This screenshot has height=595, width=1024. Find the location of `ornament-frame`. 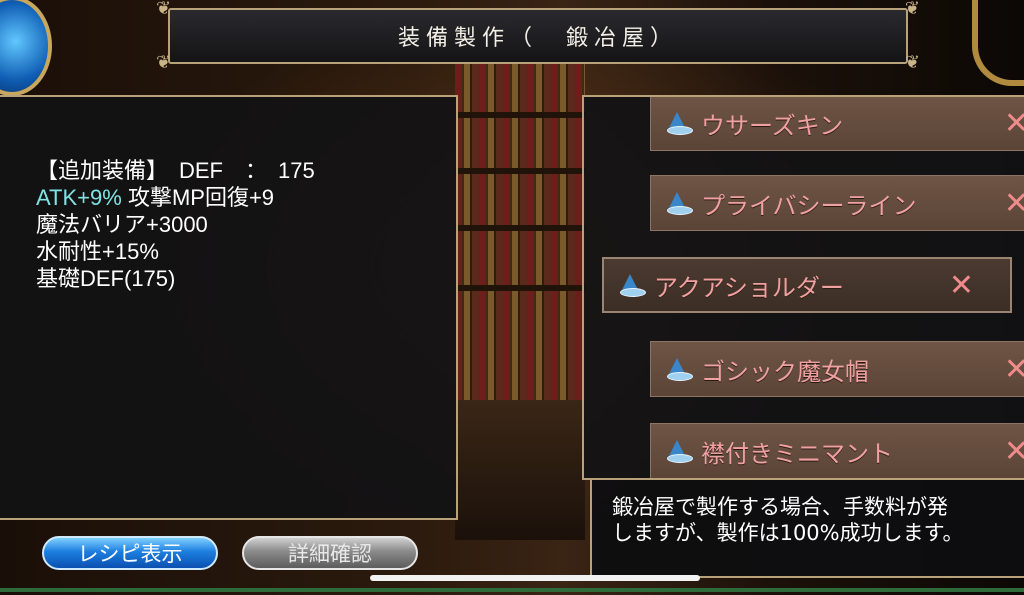

ornament-frame is located at coordinates (998, 43).